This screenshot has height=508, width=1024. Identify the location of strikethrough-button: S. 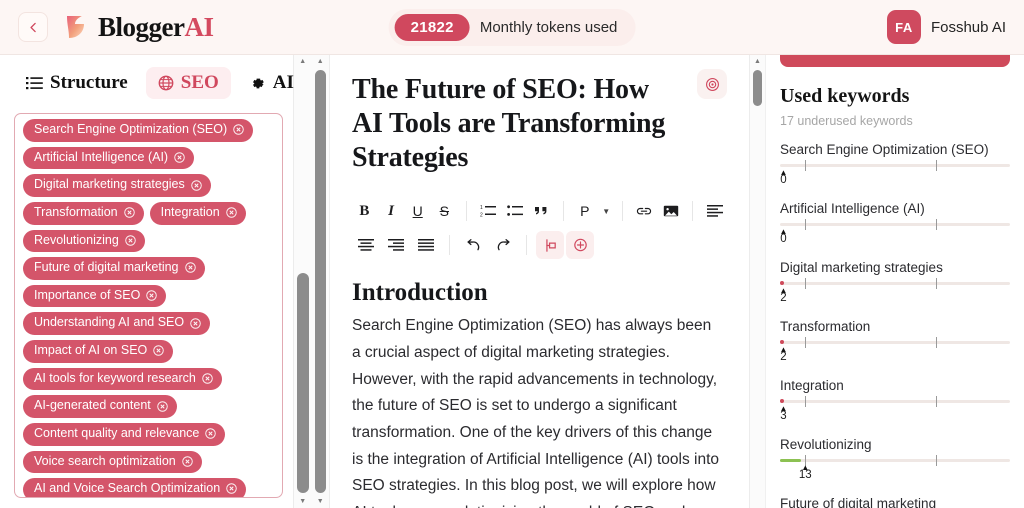
(444, 211).